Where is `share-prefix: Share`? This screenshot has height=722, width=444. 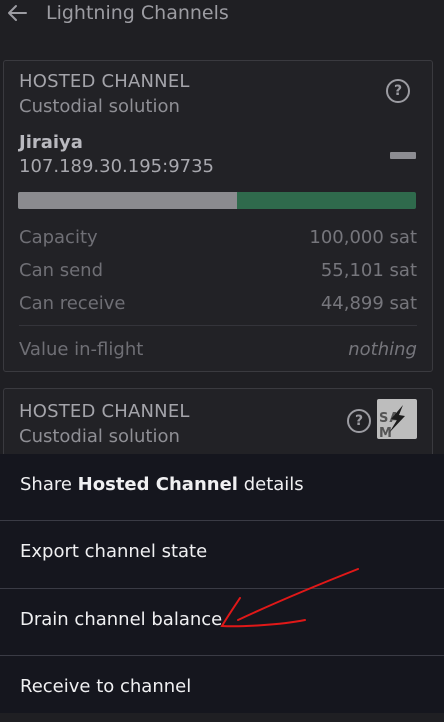
share-prefix: Share is located at coordinates (49, 484).